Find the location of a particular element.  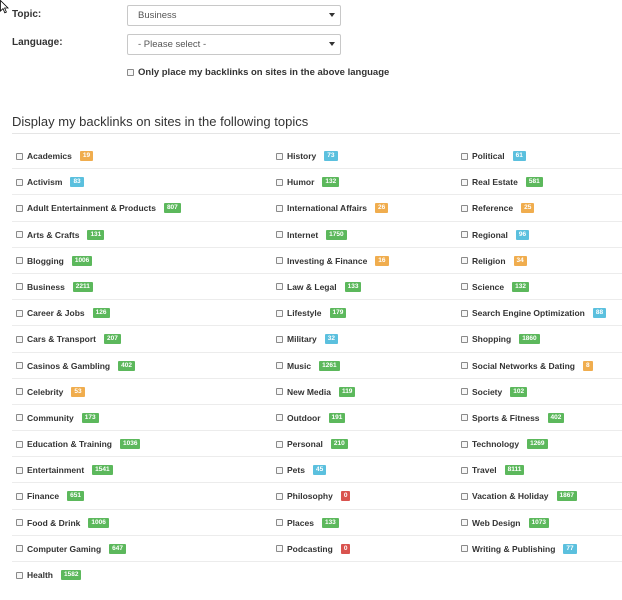

topic-option: Science 132 is located at coordinates (495, 287).